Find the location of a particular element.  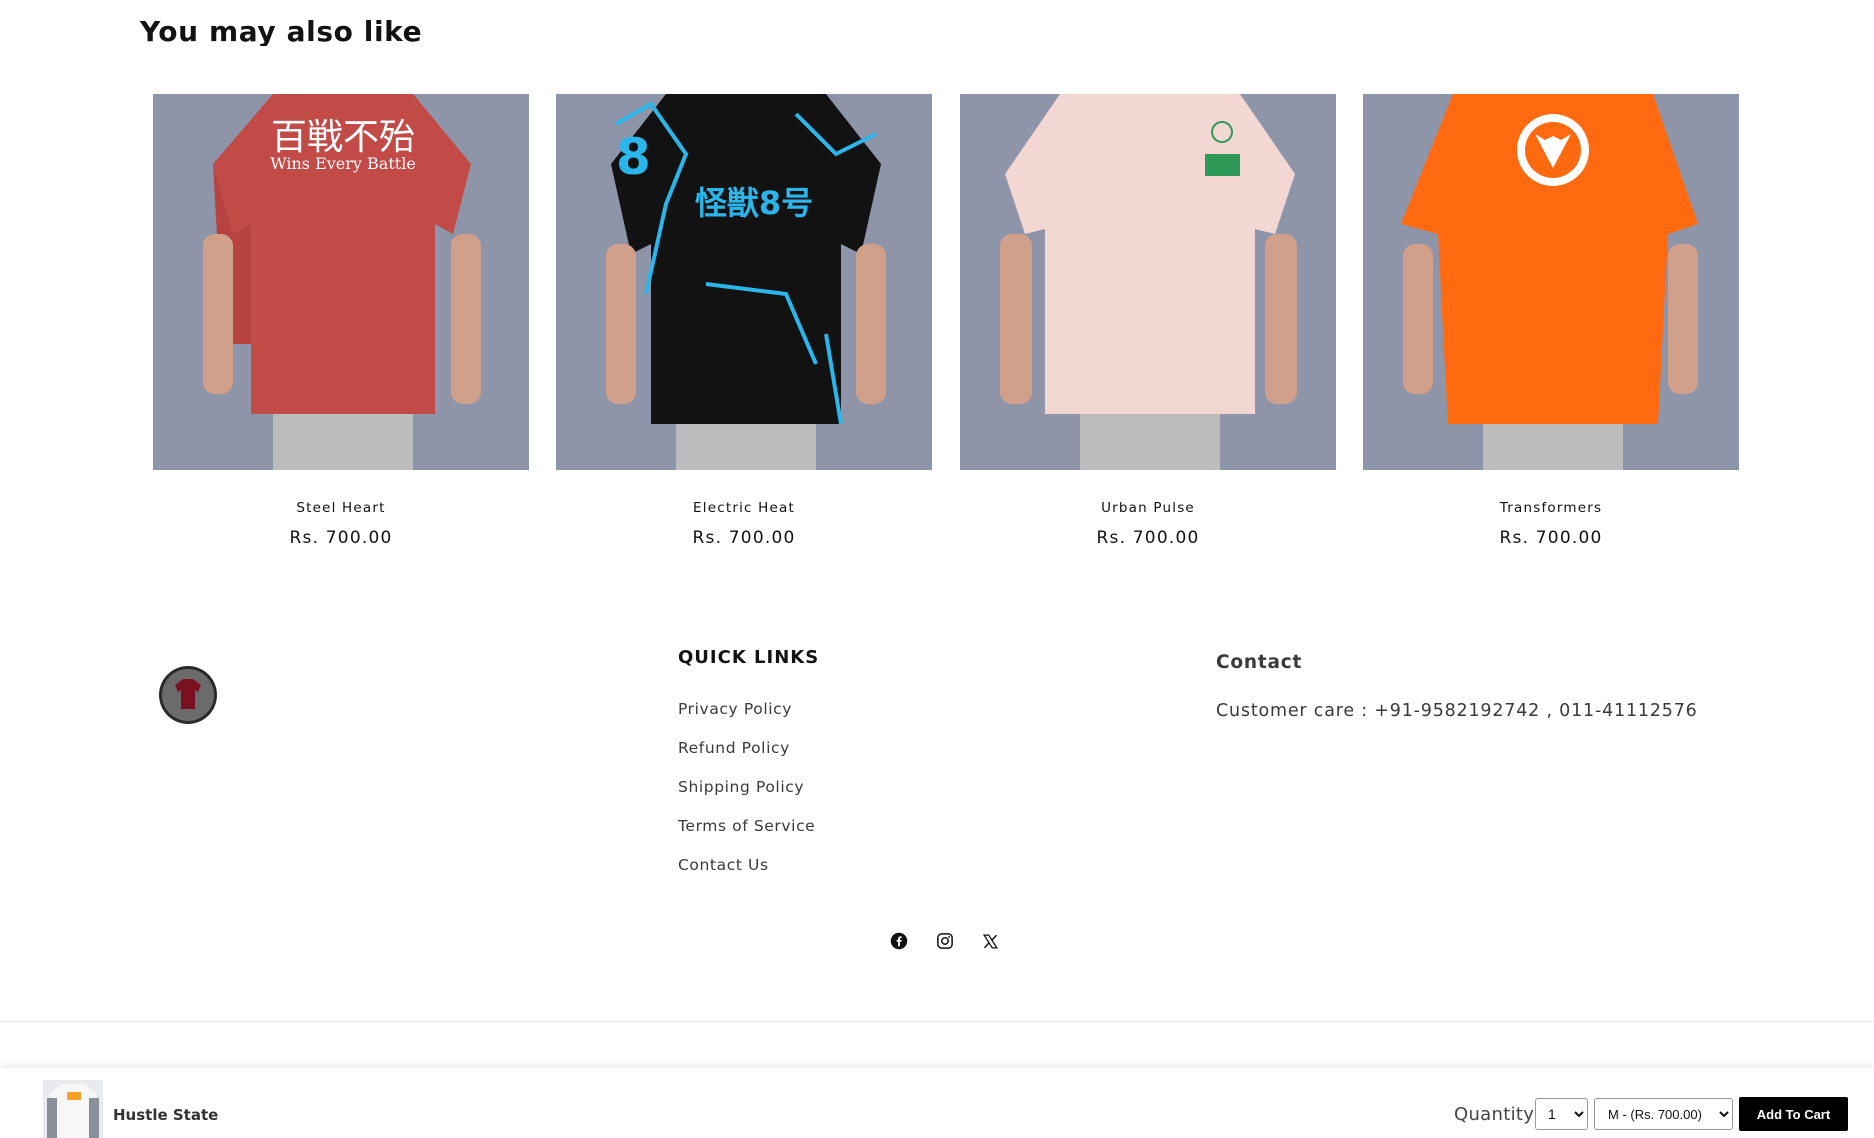

product-name: Steel Heart is located at coordinates (341, 508).